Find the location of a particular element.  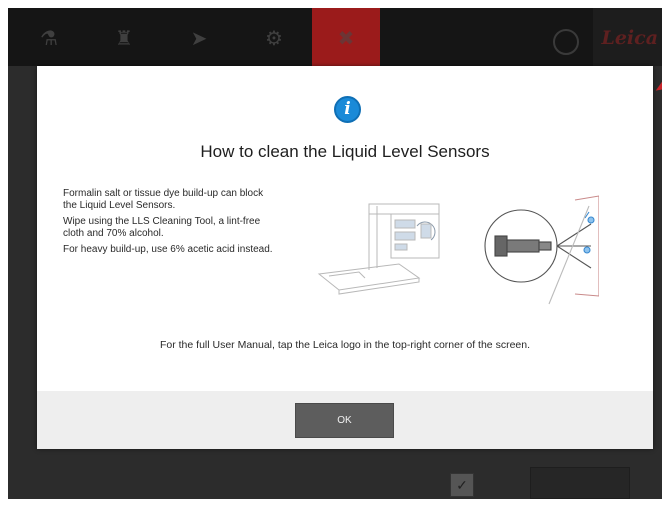

power-button is located at coordinates (566, 42).